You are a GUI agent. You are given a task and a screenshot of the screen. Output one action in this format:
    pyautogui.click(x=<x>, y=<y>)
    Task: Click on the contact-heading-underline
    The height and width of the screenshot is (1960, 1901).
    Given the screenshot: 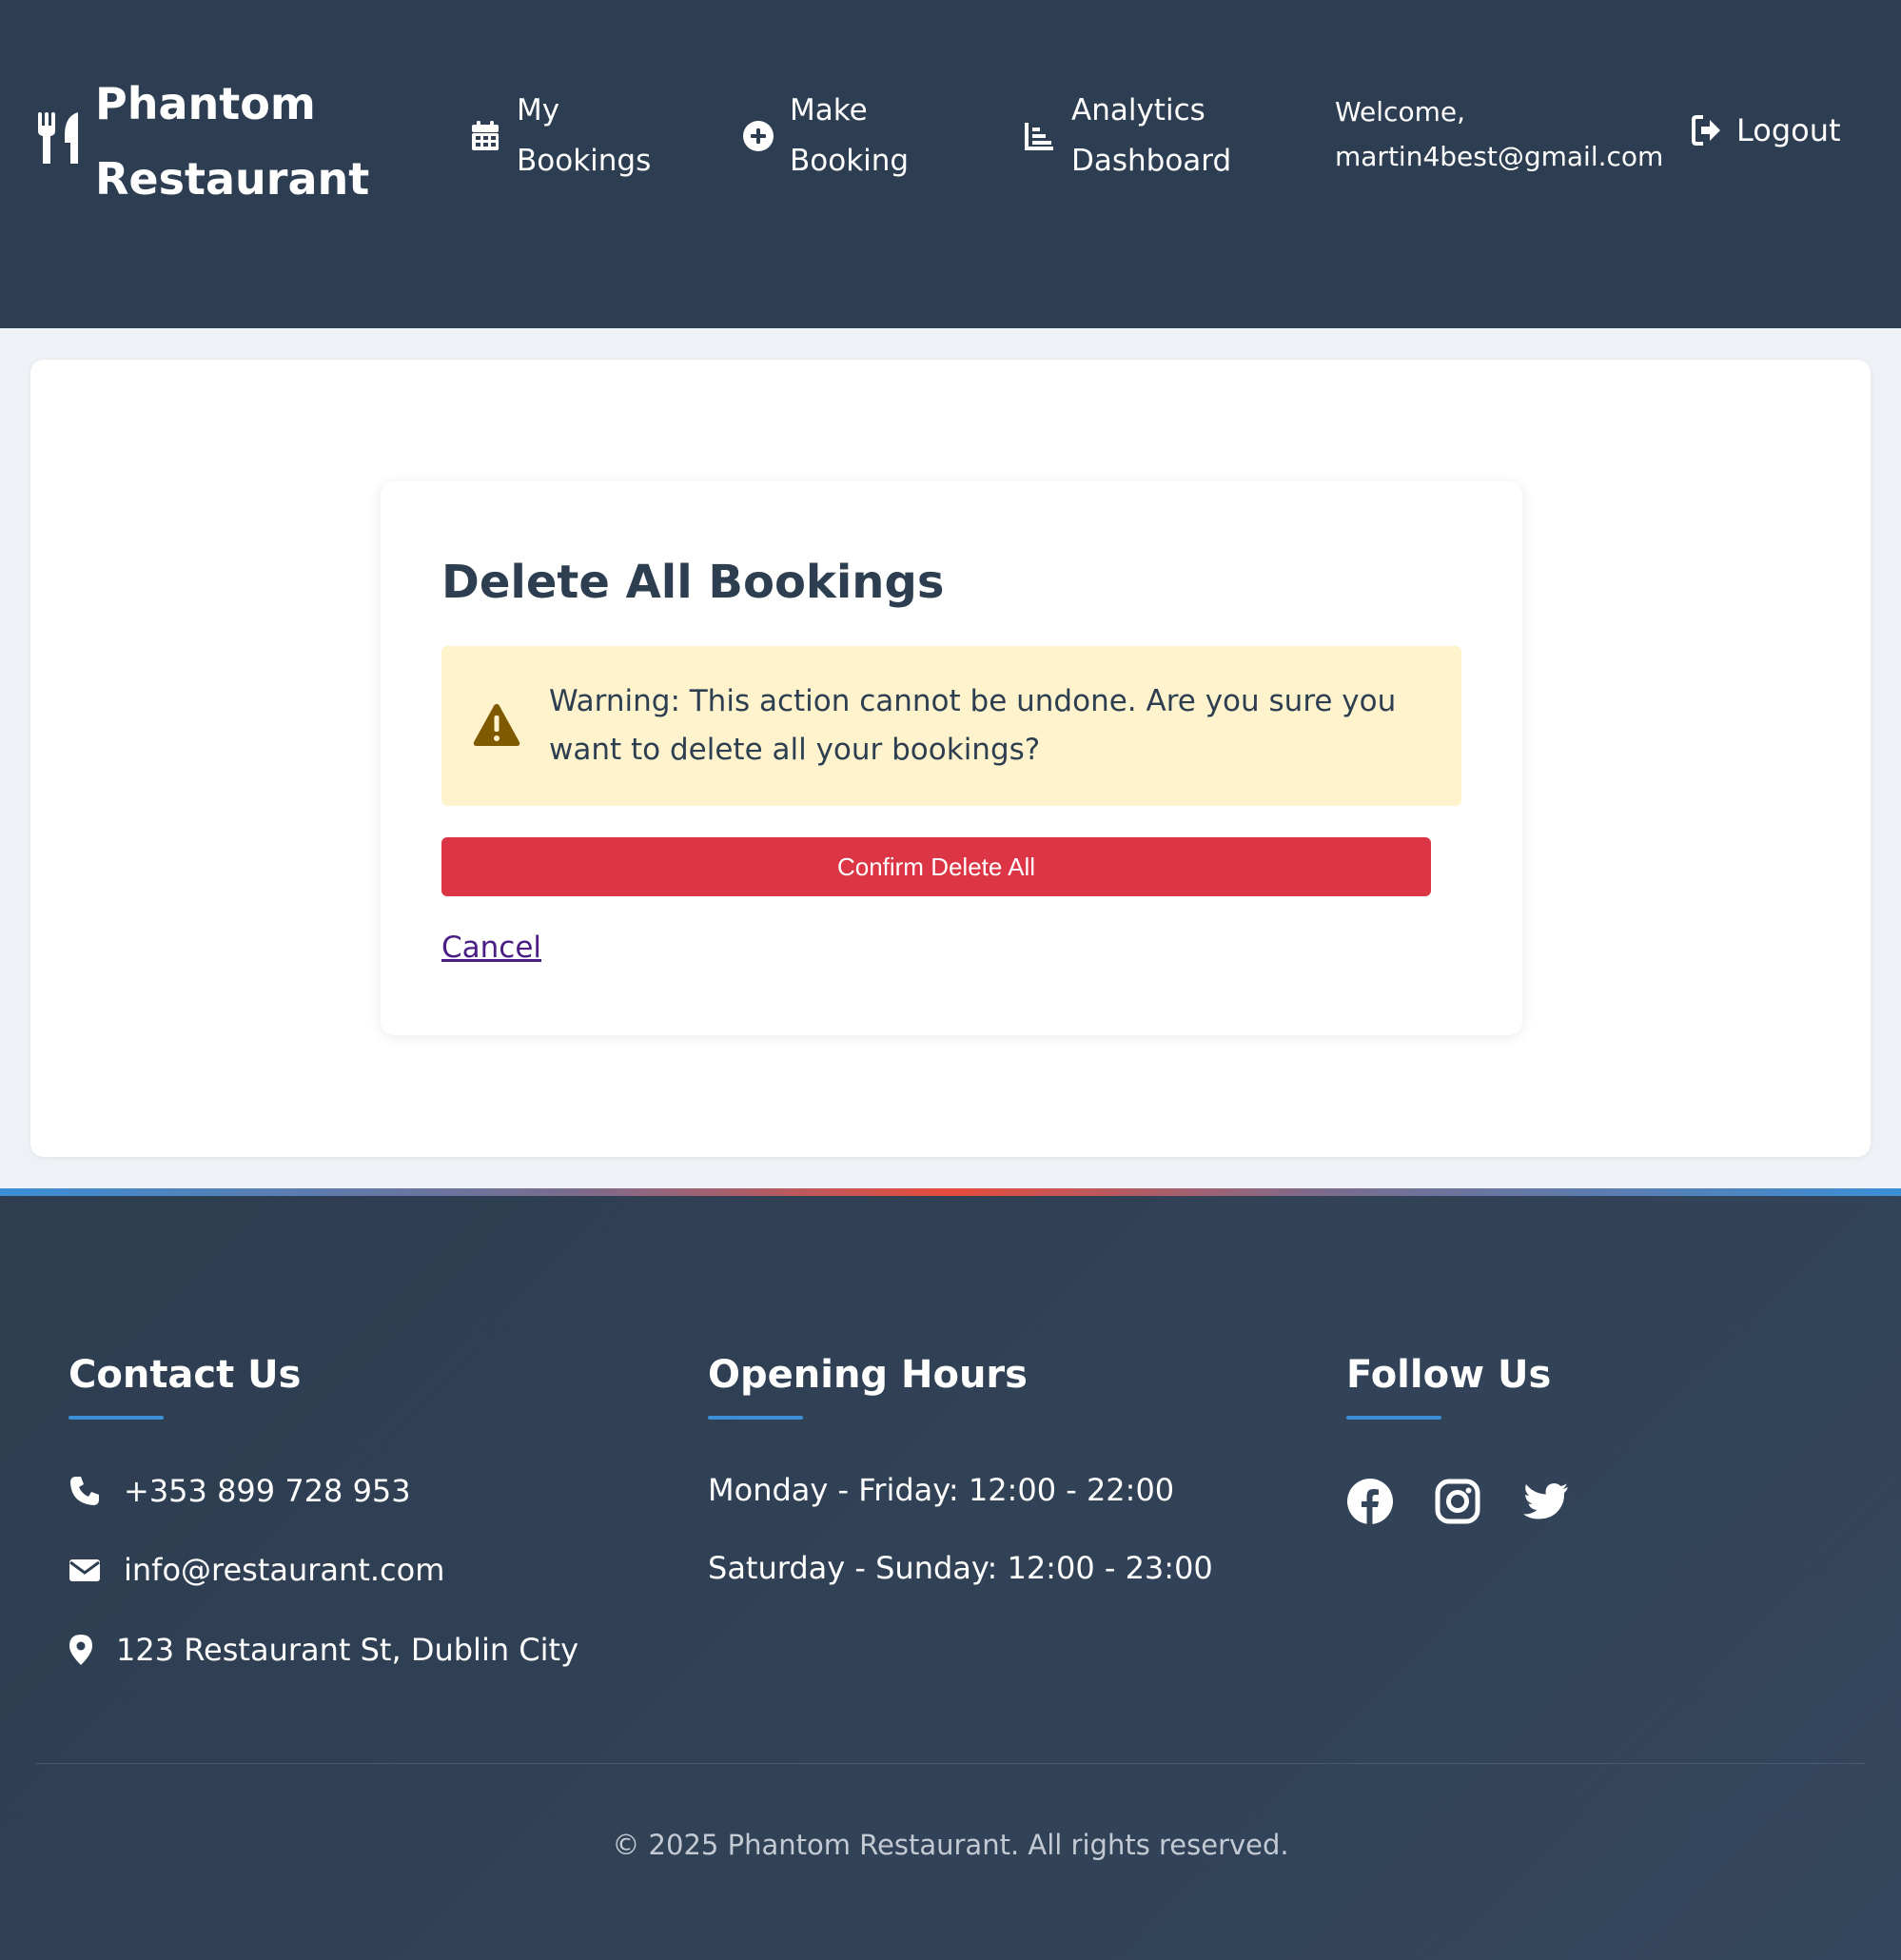 What is the action you would take?
    pyautogui.click(x=116, y=1418)
    